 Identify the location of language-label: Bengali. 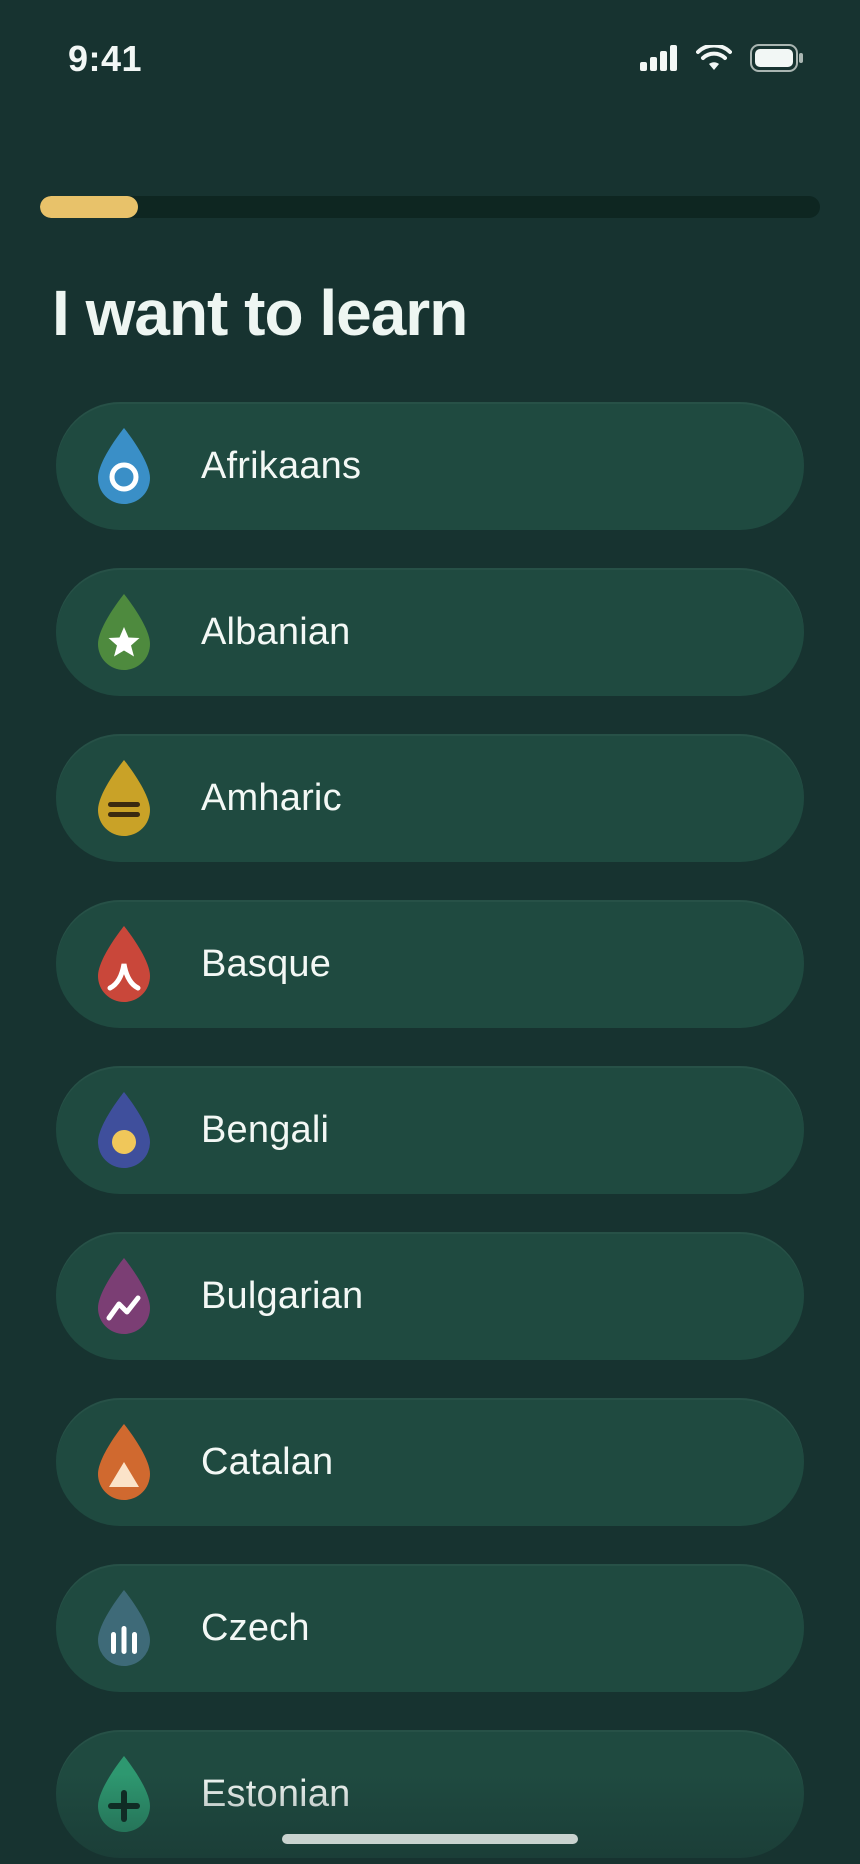
(265, 1129).